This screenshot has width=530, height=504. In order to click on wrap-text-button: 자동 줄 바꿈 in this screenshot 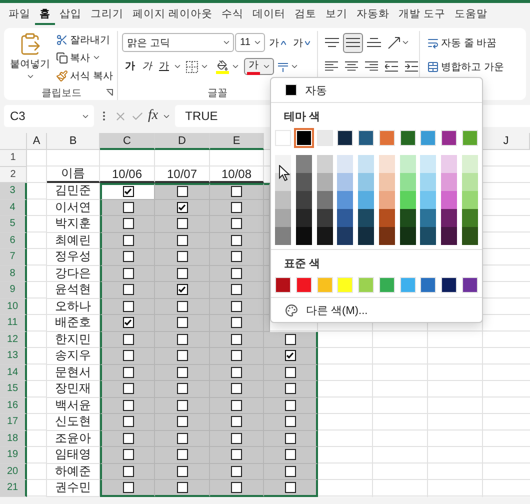, I will do `click(462, 42)`.